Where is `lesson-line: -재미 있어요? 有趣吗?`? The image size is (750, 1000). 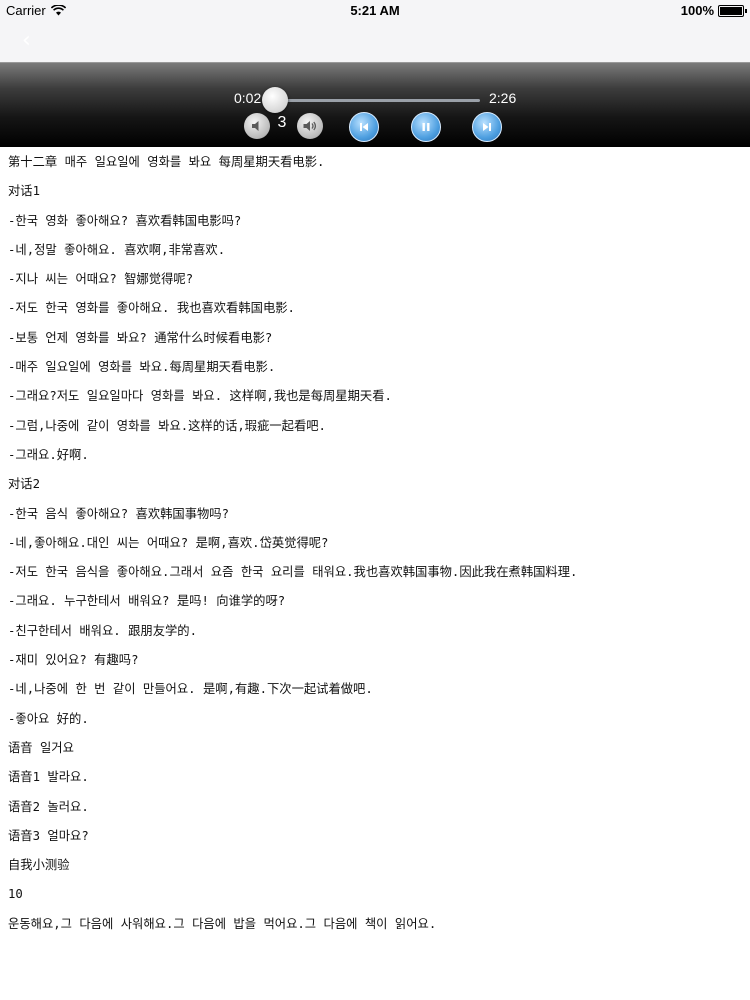
lesson-line: -재미 있어요? 有趣吗? is located at coordinates (73, 660).